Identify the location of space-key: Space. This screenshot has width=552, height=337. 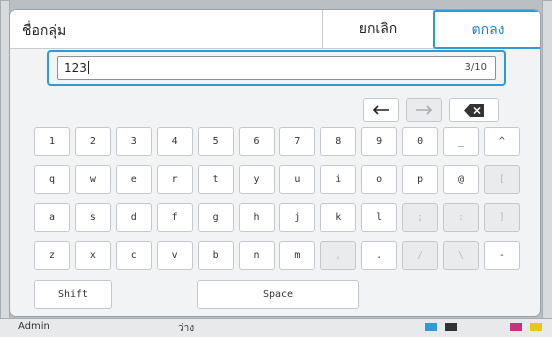
(278, 294).